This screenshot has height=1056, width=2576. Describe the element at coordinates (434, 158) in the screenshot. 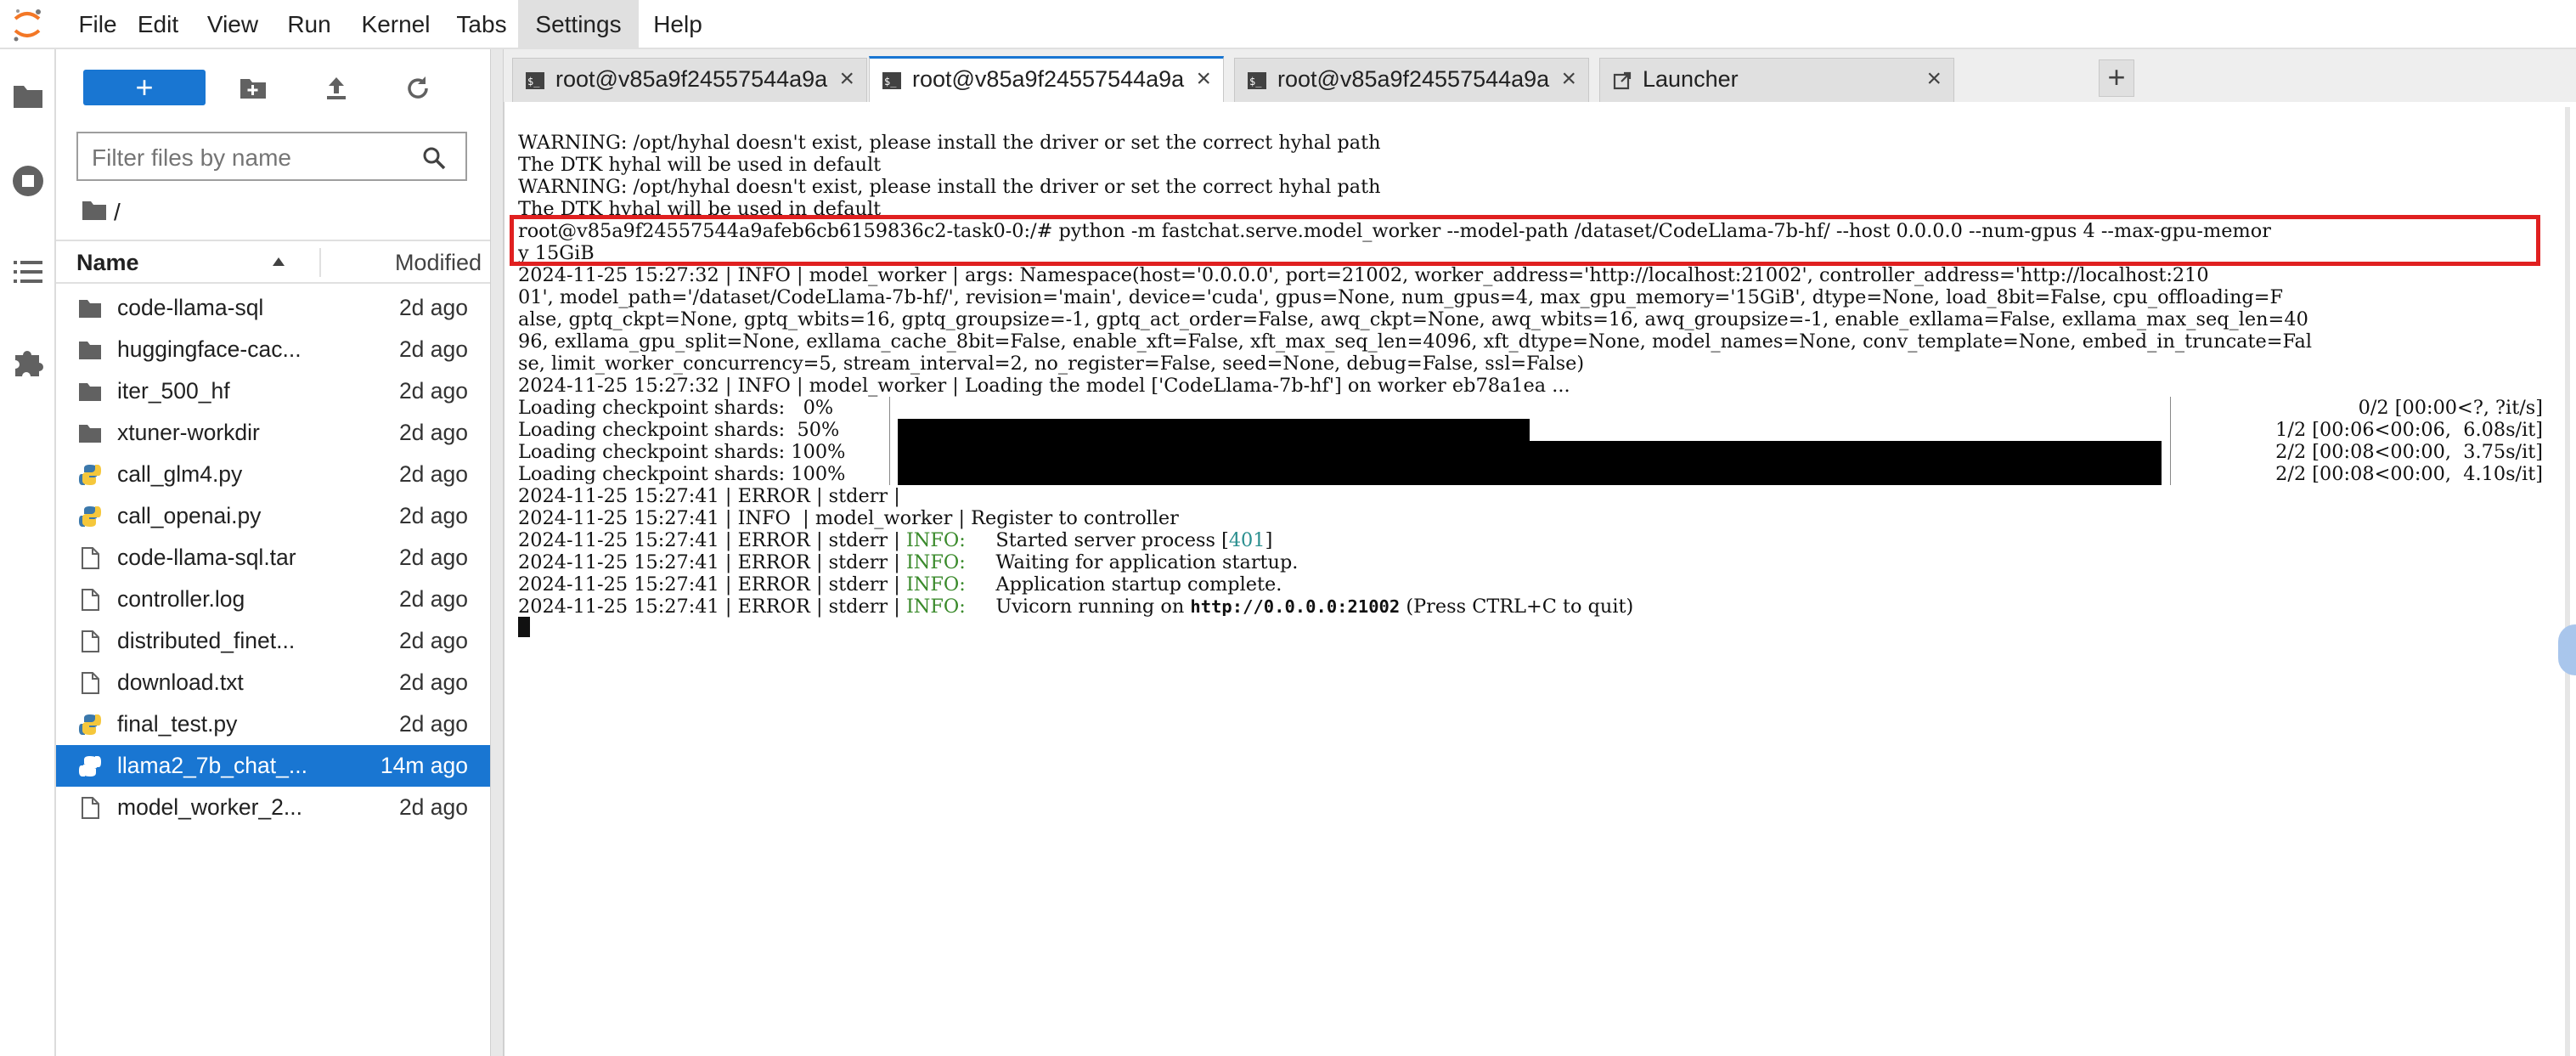

I see `search-icon` at that location.